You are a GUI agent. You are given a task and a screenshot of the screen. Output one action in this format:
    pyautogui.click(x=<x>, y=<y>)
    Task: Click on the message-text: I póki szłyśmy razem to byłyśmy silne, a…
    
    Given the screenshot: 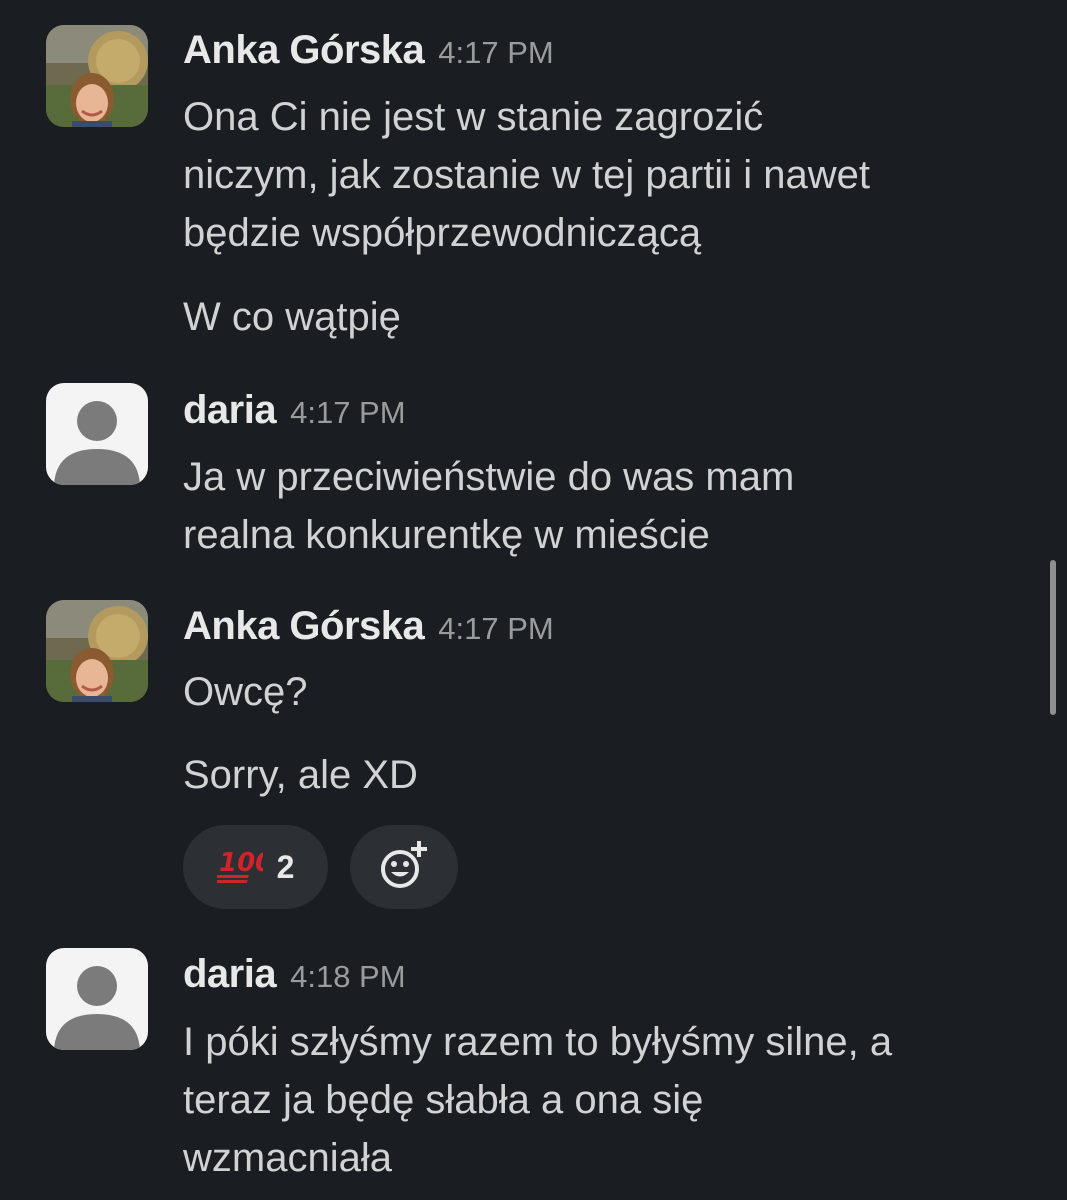 What is the action you would take?
    pyautogui.click(x=537, y=1100)
    